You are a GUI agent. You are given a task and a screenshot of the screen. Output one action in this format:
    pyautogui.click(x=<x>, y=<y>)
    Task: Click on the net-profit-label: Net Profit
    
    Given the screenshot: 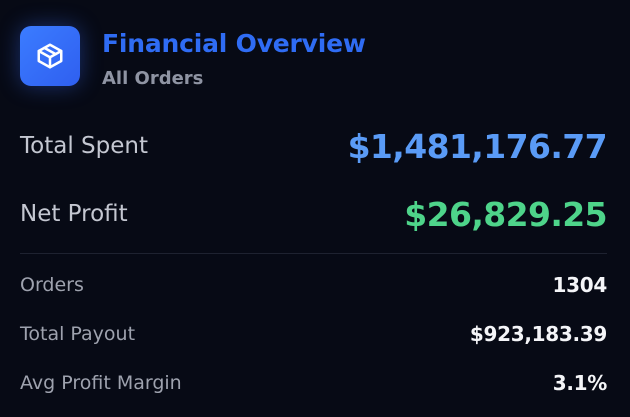 What is the action you would take?
    pyautogui.click(x=74, y=214)
    